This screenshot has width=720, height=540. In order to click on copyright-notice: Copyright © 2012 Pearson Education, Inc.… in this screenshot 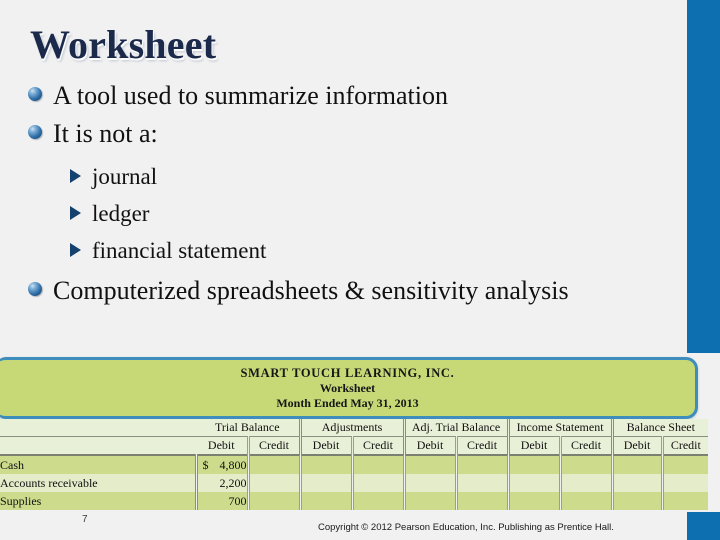, I will do `click(466, 527)`.